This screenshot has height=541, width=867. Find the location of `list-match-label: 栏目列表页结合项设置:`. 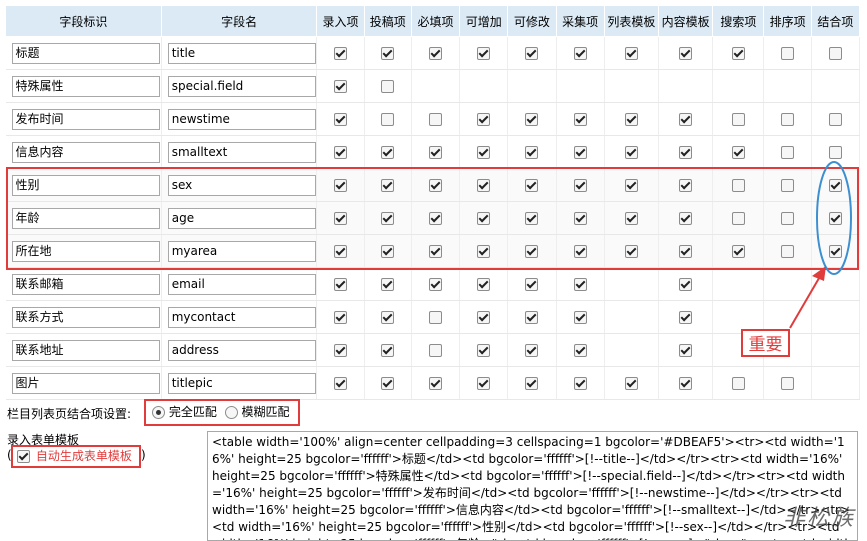

list-match-label: 栏目列表页结合项设置: is located at coordinates (69, 414).